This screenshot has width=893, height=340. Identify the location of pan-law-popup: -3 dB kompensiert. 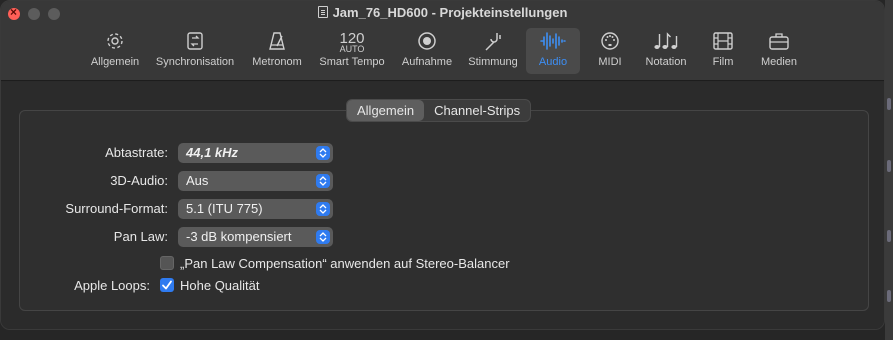
(255, 237).